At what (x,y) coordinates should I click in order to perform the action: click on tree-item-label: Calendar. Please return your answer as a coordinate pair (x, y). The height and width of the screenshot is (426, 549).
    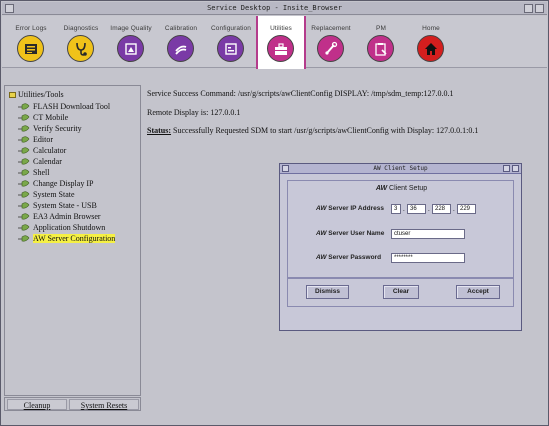
    Looking at the image, I should click on (47, 161).